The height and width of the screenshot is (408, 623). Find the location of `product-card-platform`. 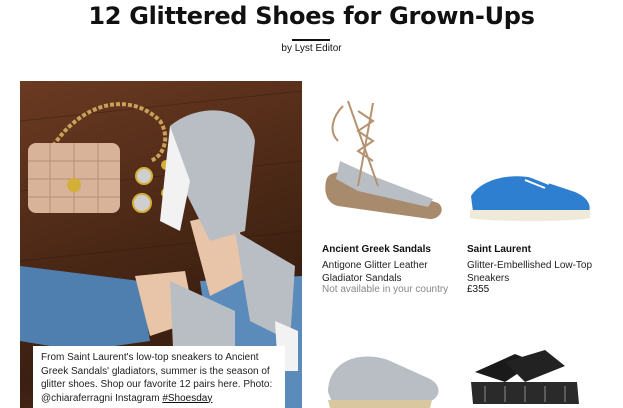

product-card-platform is located at coordinates (535, 375).